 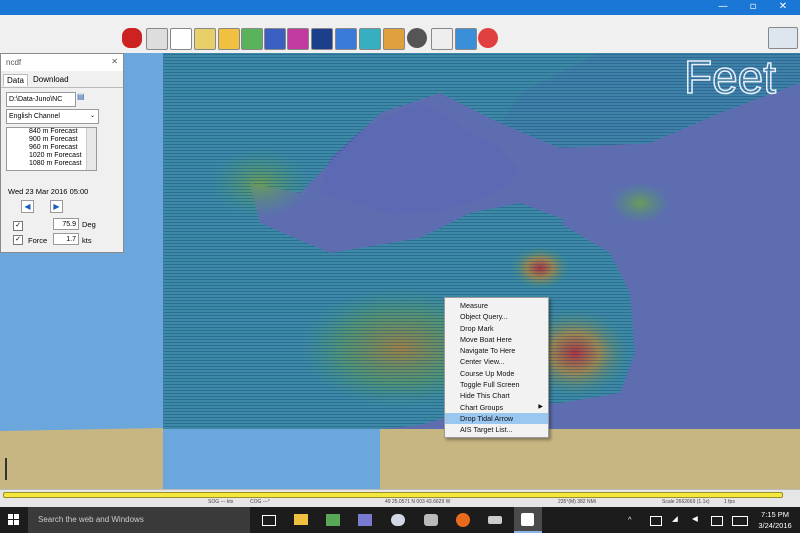 I want to click on maximize-button: ▫, so click(x=753, y=7).